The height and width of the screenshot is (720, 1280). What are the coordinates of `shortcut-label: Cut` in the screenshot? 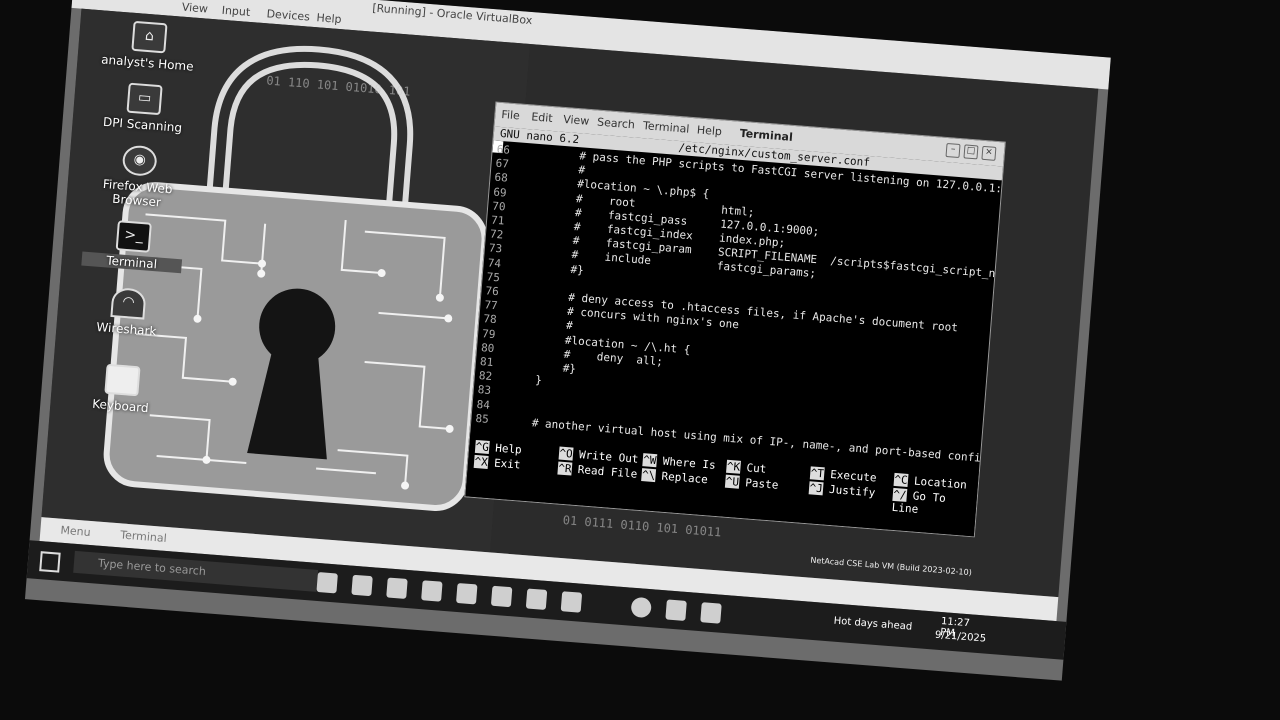 It's located at (756, 468).